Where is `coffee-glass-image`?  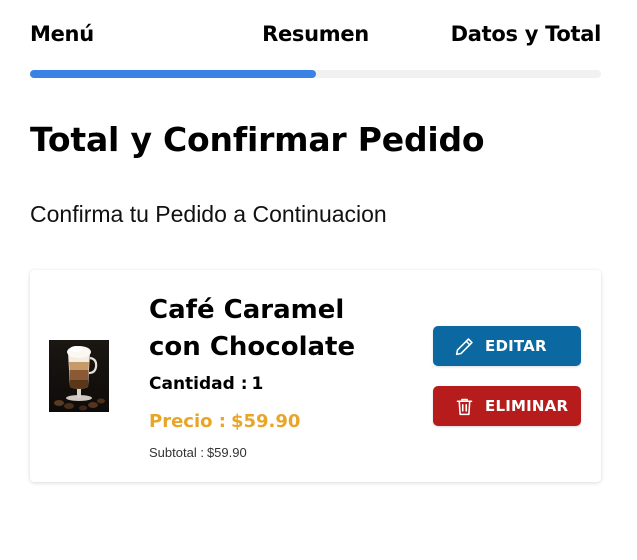
coffee-glass-image is located at coordinates (79, 376).